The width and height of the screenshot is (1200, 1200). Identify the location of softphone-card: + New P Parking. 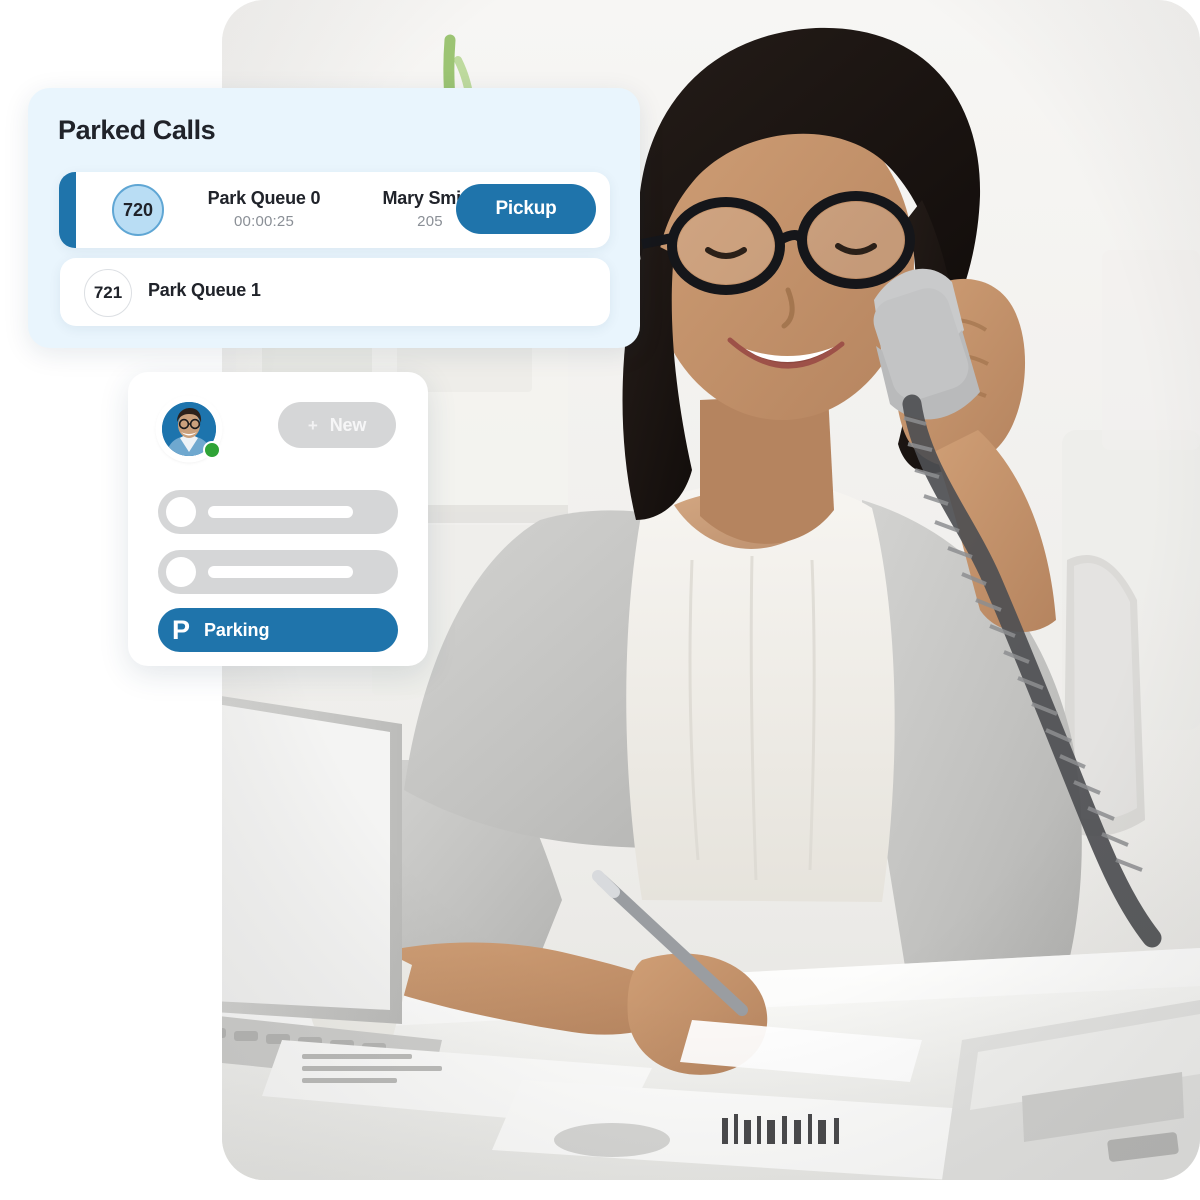
(278, 519).